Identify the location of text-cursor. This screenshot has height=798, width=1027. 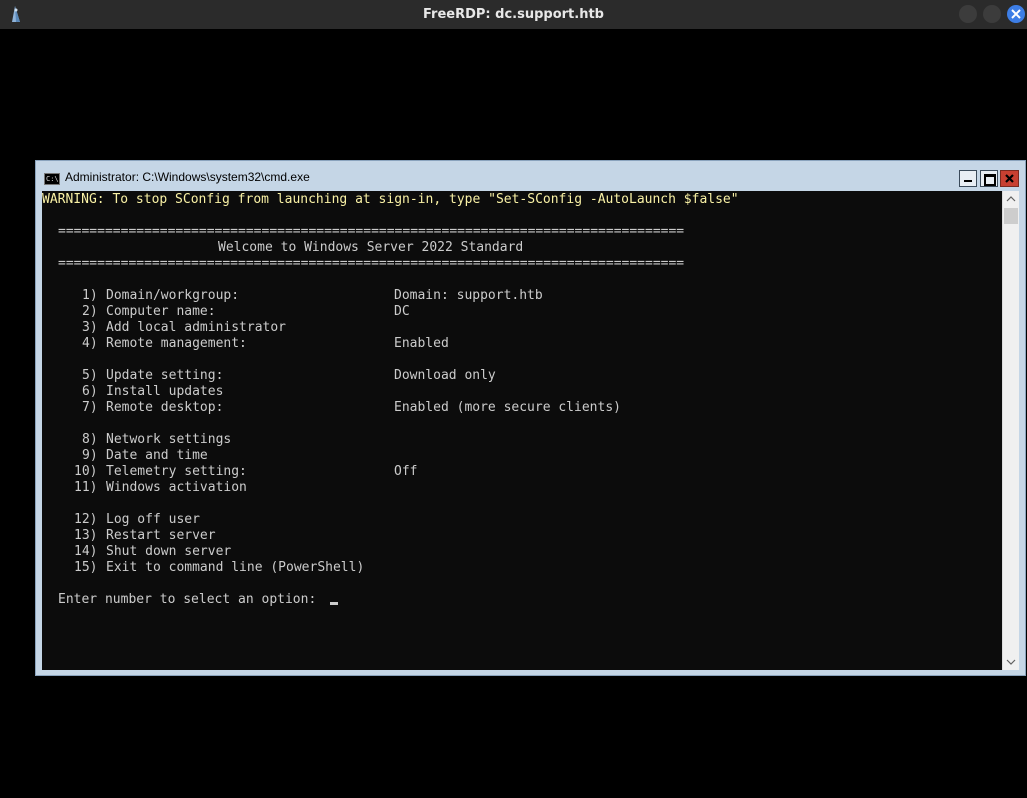
(334, 603).